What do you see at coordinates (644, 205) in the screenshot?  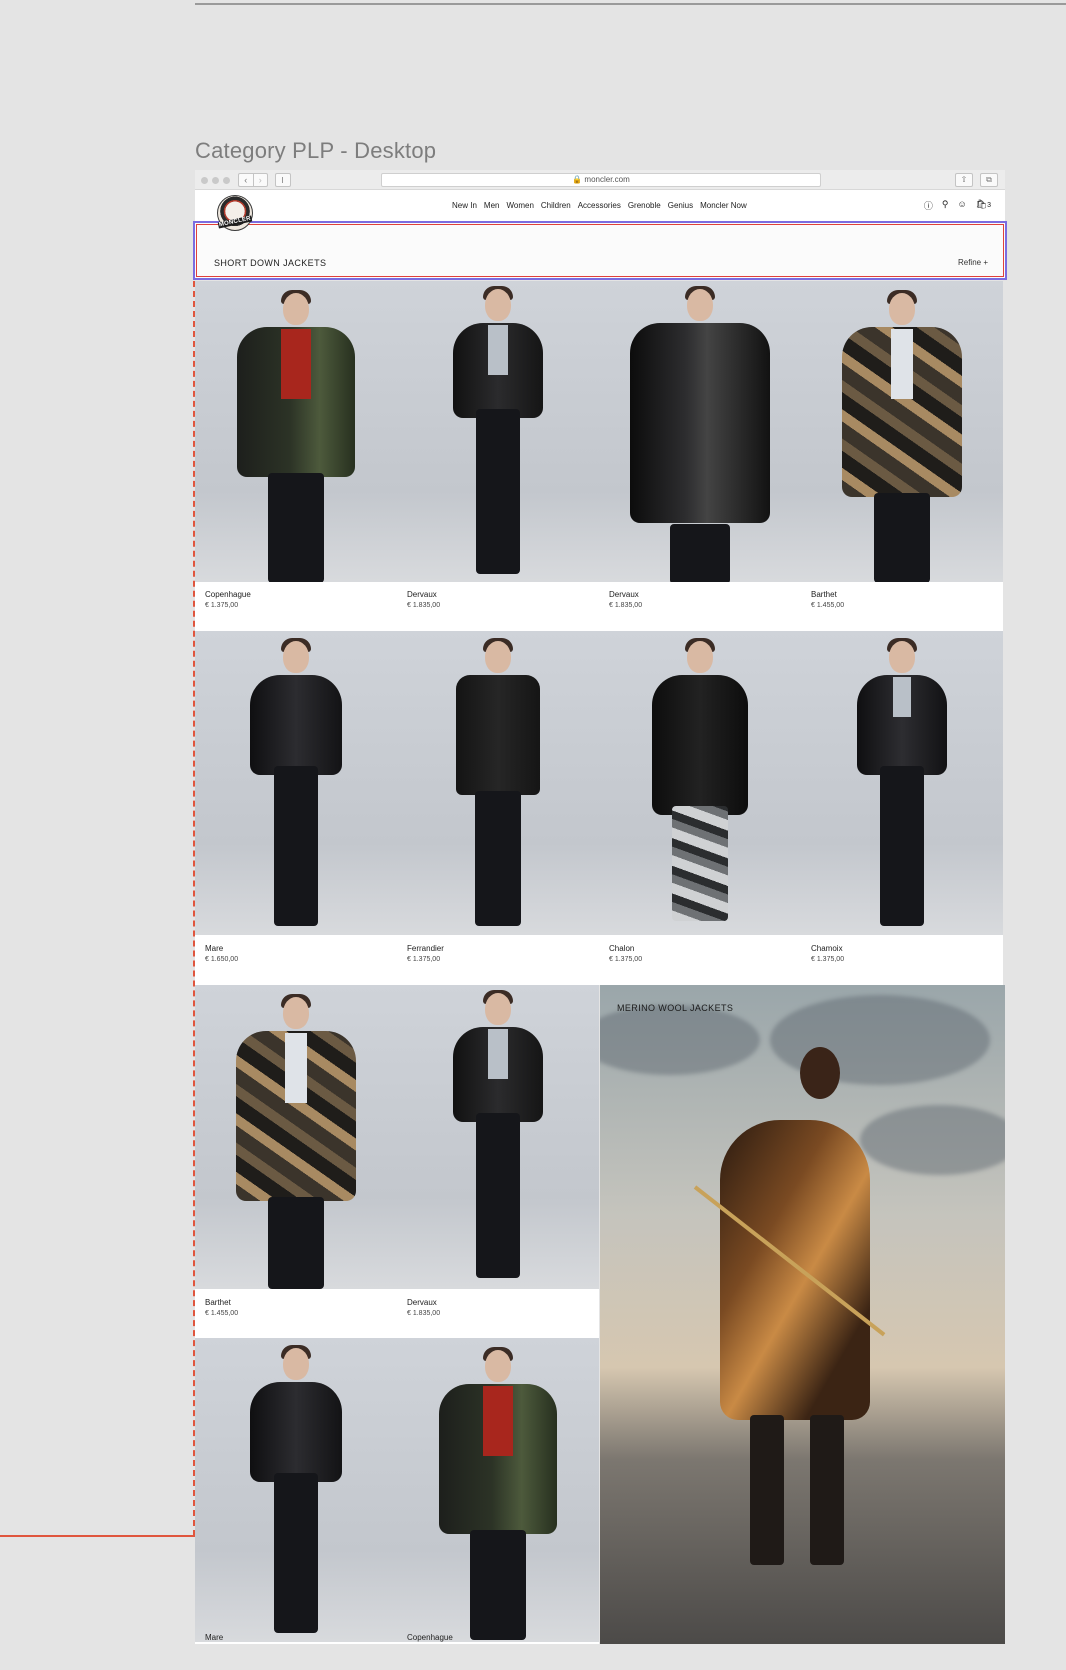 I see `nav-item-grenoble: Grenoble` at bounding box center [644, 205].